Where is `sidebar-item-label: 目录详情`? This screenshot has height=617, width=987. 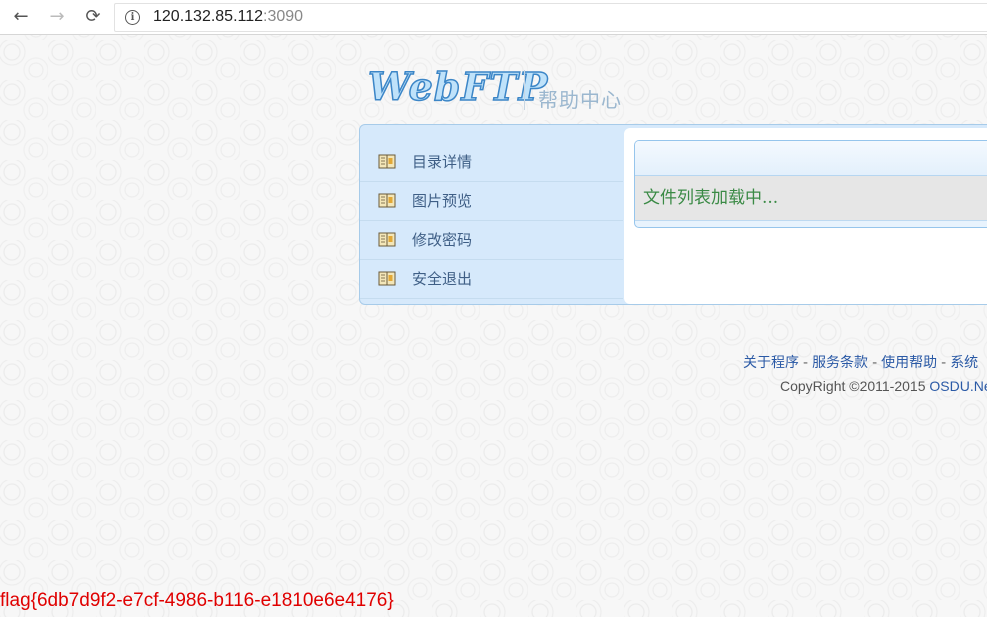
sidebar-item-label: 目录详情 is located at coordinates (442, 162).